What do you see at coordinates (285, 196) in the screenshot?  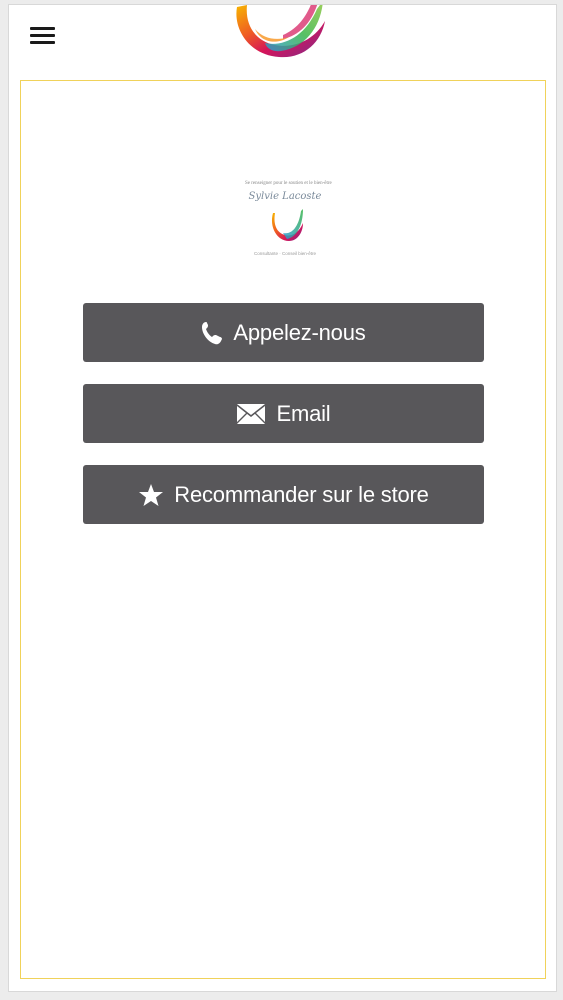 I see `badge-name: Sylvie Lacoste` at bounding box center [285, 196].